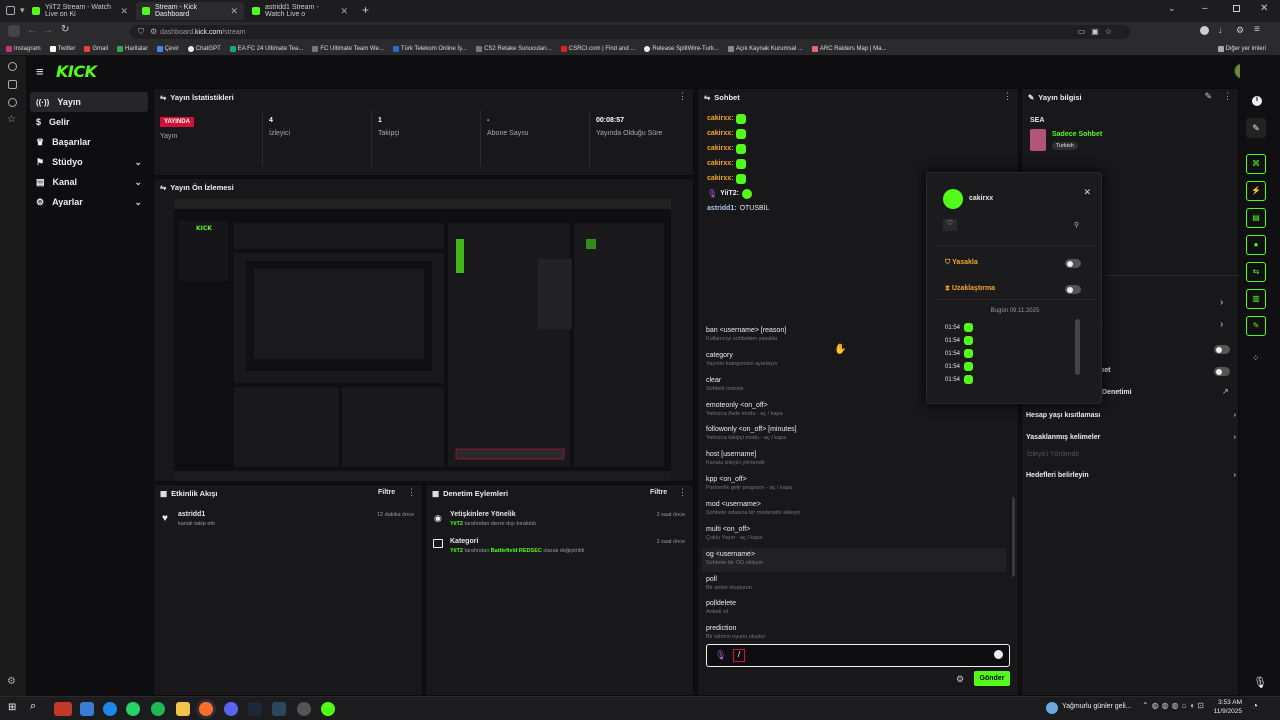  What do you see at coordinates (981, 198) in the screenshot?
I see `popup-username: cakirxx` at bounding box center [981, 198].